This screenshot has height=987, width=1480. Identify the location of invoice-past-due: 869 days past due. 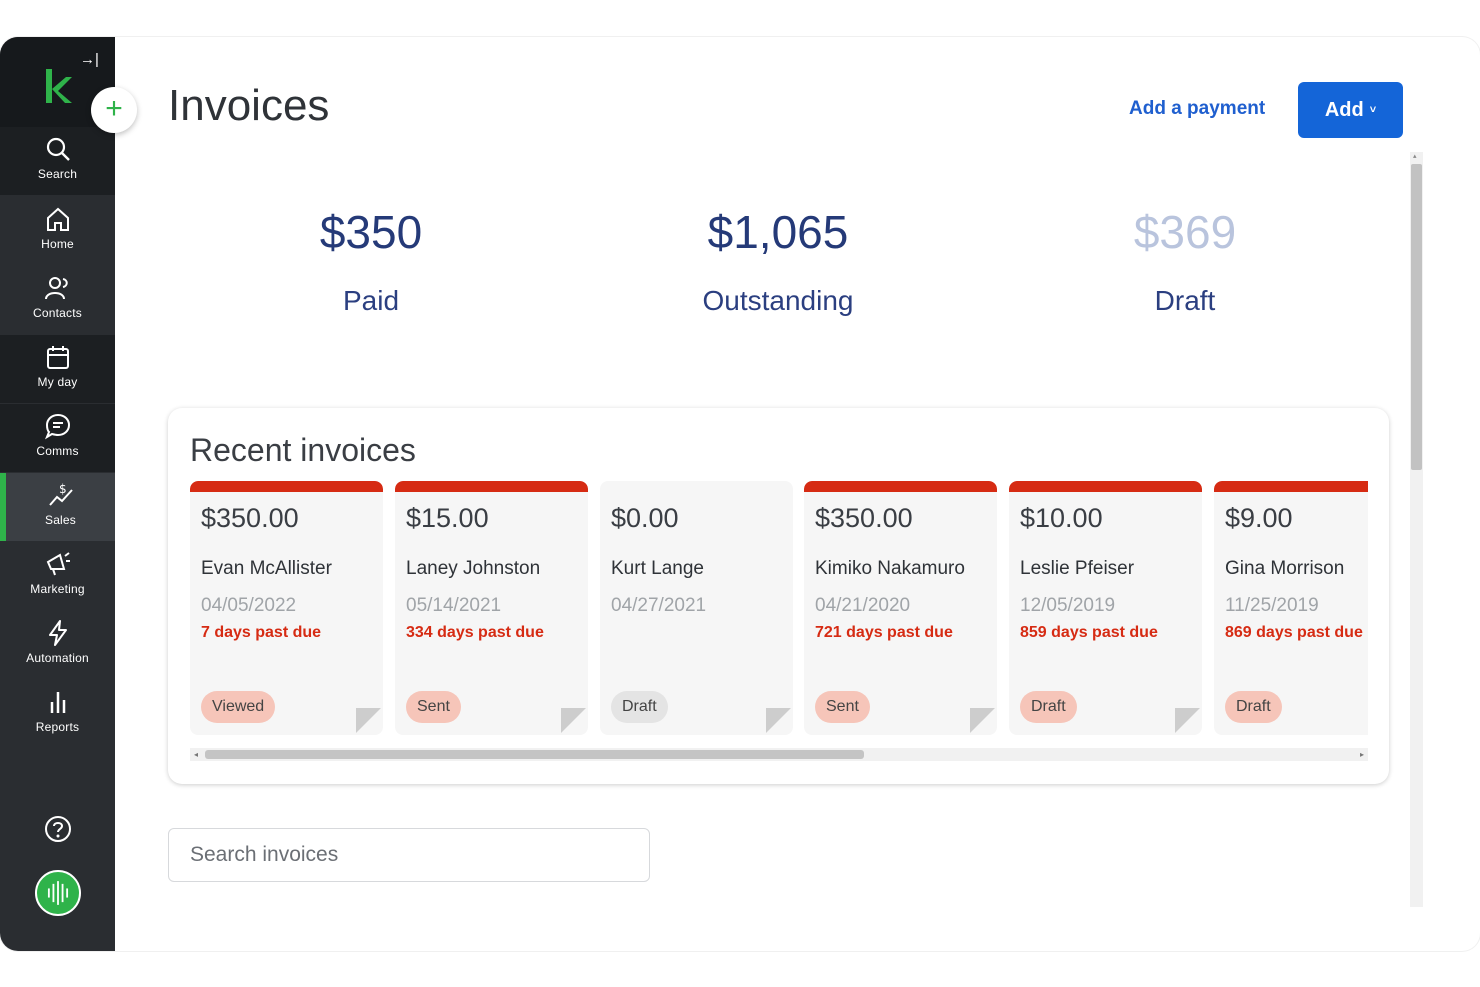
(1294, 632).